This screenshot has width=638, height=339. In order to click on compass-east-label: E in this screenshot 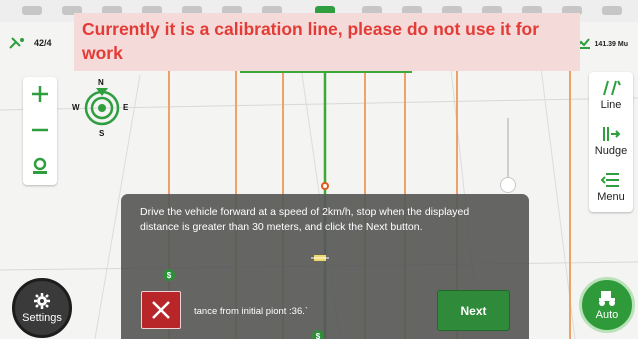, I will do `click(126, 107)`.